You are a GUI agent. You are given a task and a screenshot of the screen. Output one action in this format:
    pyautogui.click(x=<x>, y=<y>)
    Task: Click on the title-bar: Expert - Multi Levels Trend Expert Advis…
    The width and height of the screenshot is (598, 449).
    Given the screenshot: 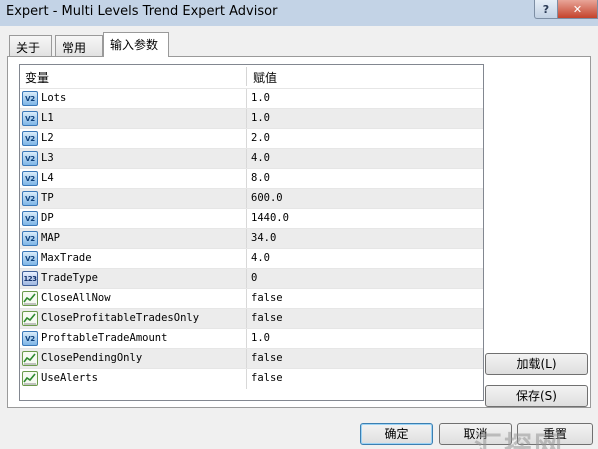 What is the action you would take?
    pyautogui.click(x=299, y=13)
    